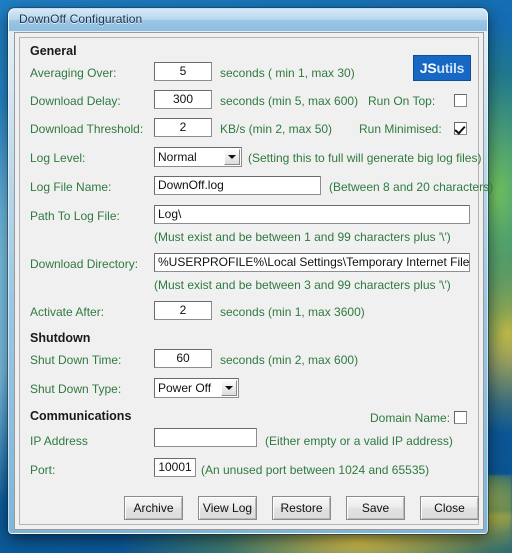 The width and height of the screenshot is (512, 553). I want to click on close-button: Close, so click(449, 508).